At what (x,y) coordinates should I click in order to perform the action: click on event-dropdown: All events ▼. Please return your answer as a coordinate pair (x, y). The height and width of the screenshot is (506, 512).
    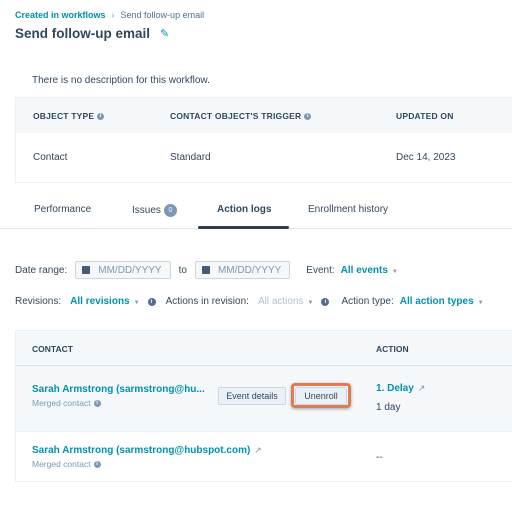
    Looking at the image, I should click on (369, 270).